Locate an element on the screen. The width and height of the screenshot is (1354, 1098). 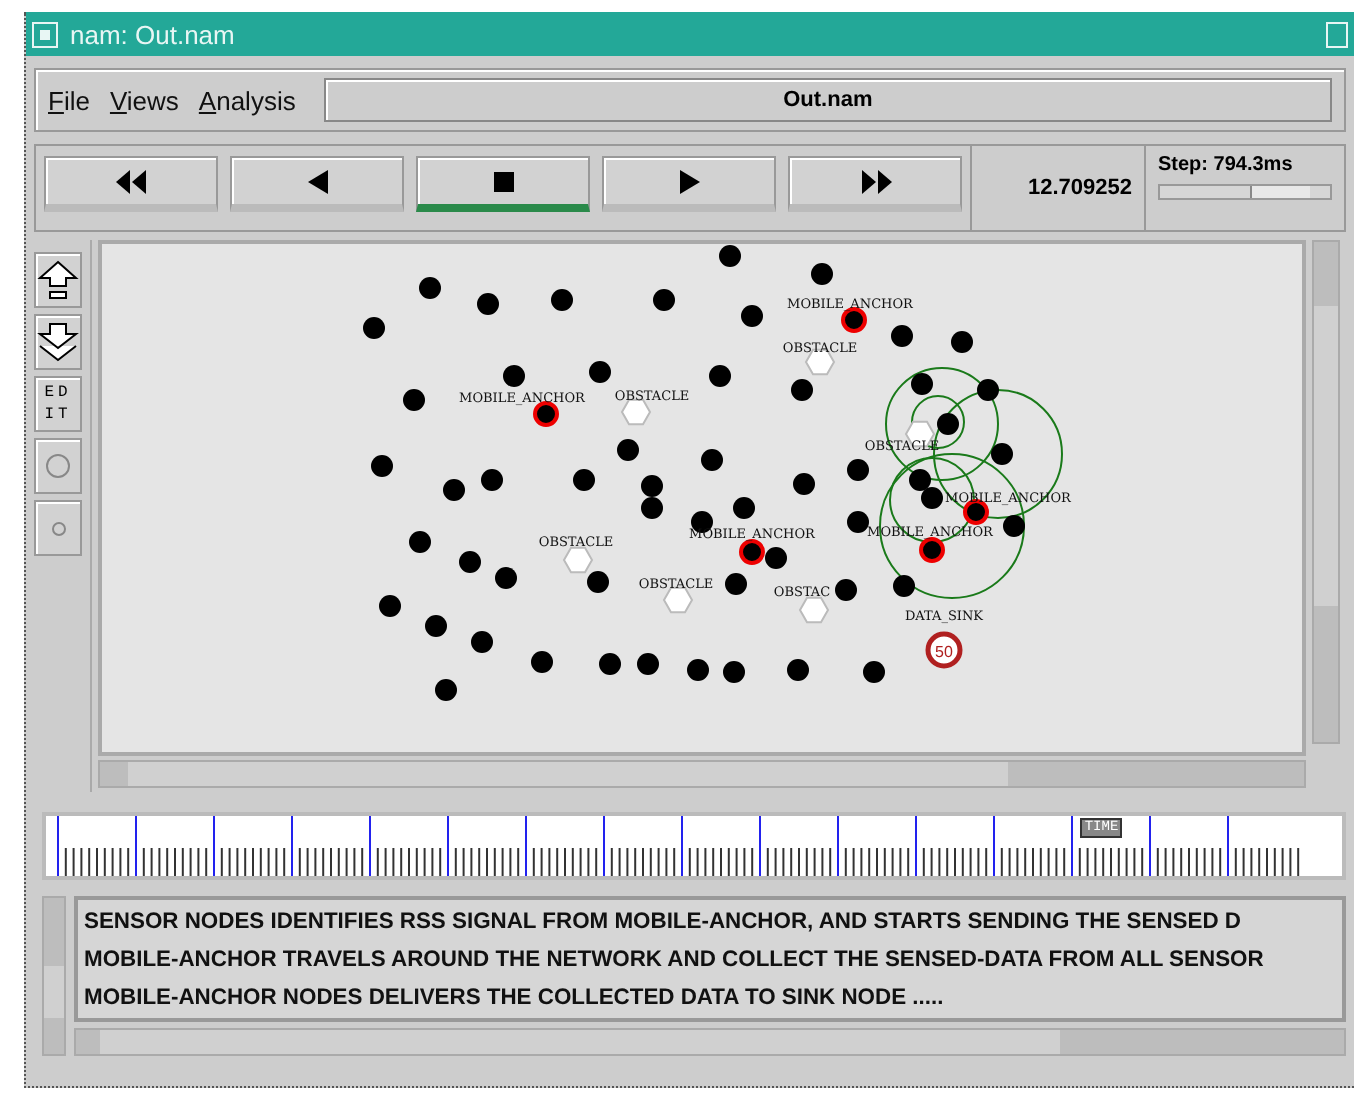
back-button is located at coordinates (317, 184).